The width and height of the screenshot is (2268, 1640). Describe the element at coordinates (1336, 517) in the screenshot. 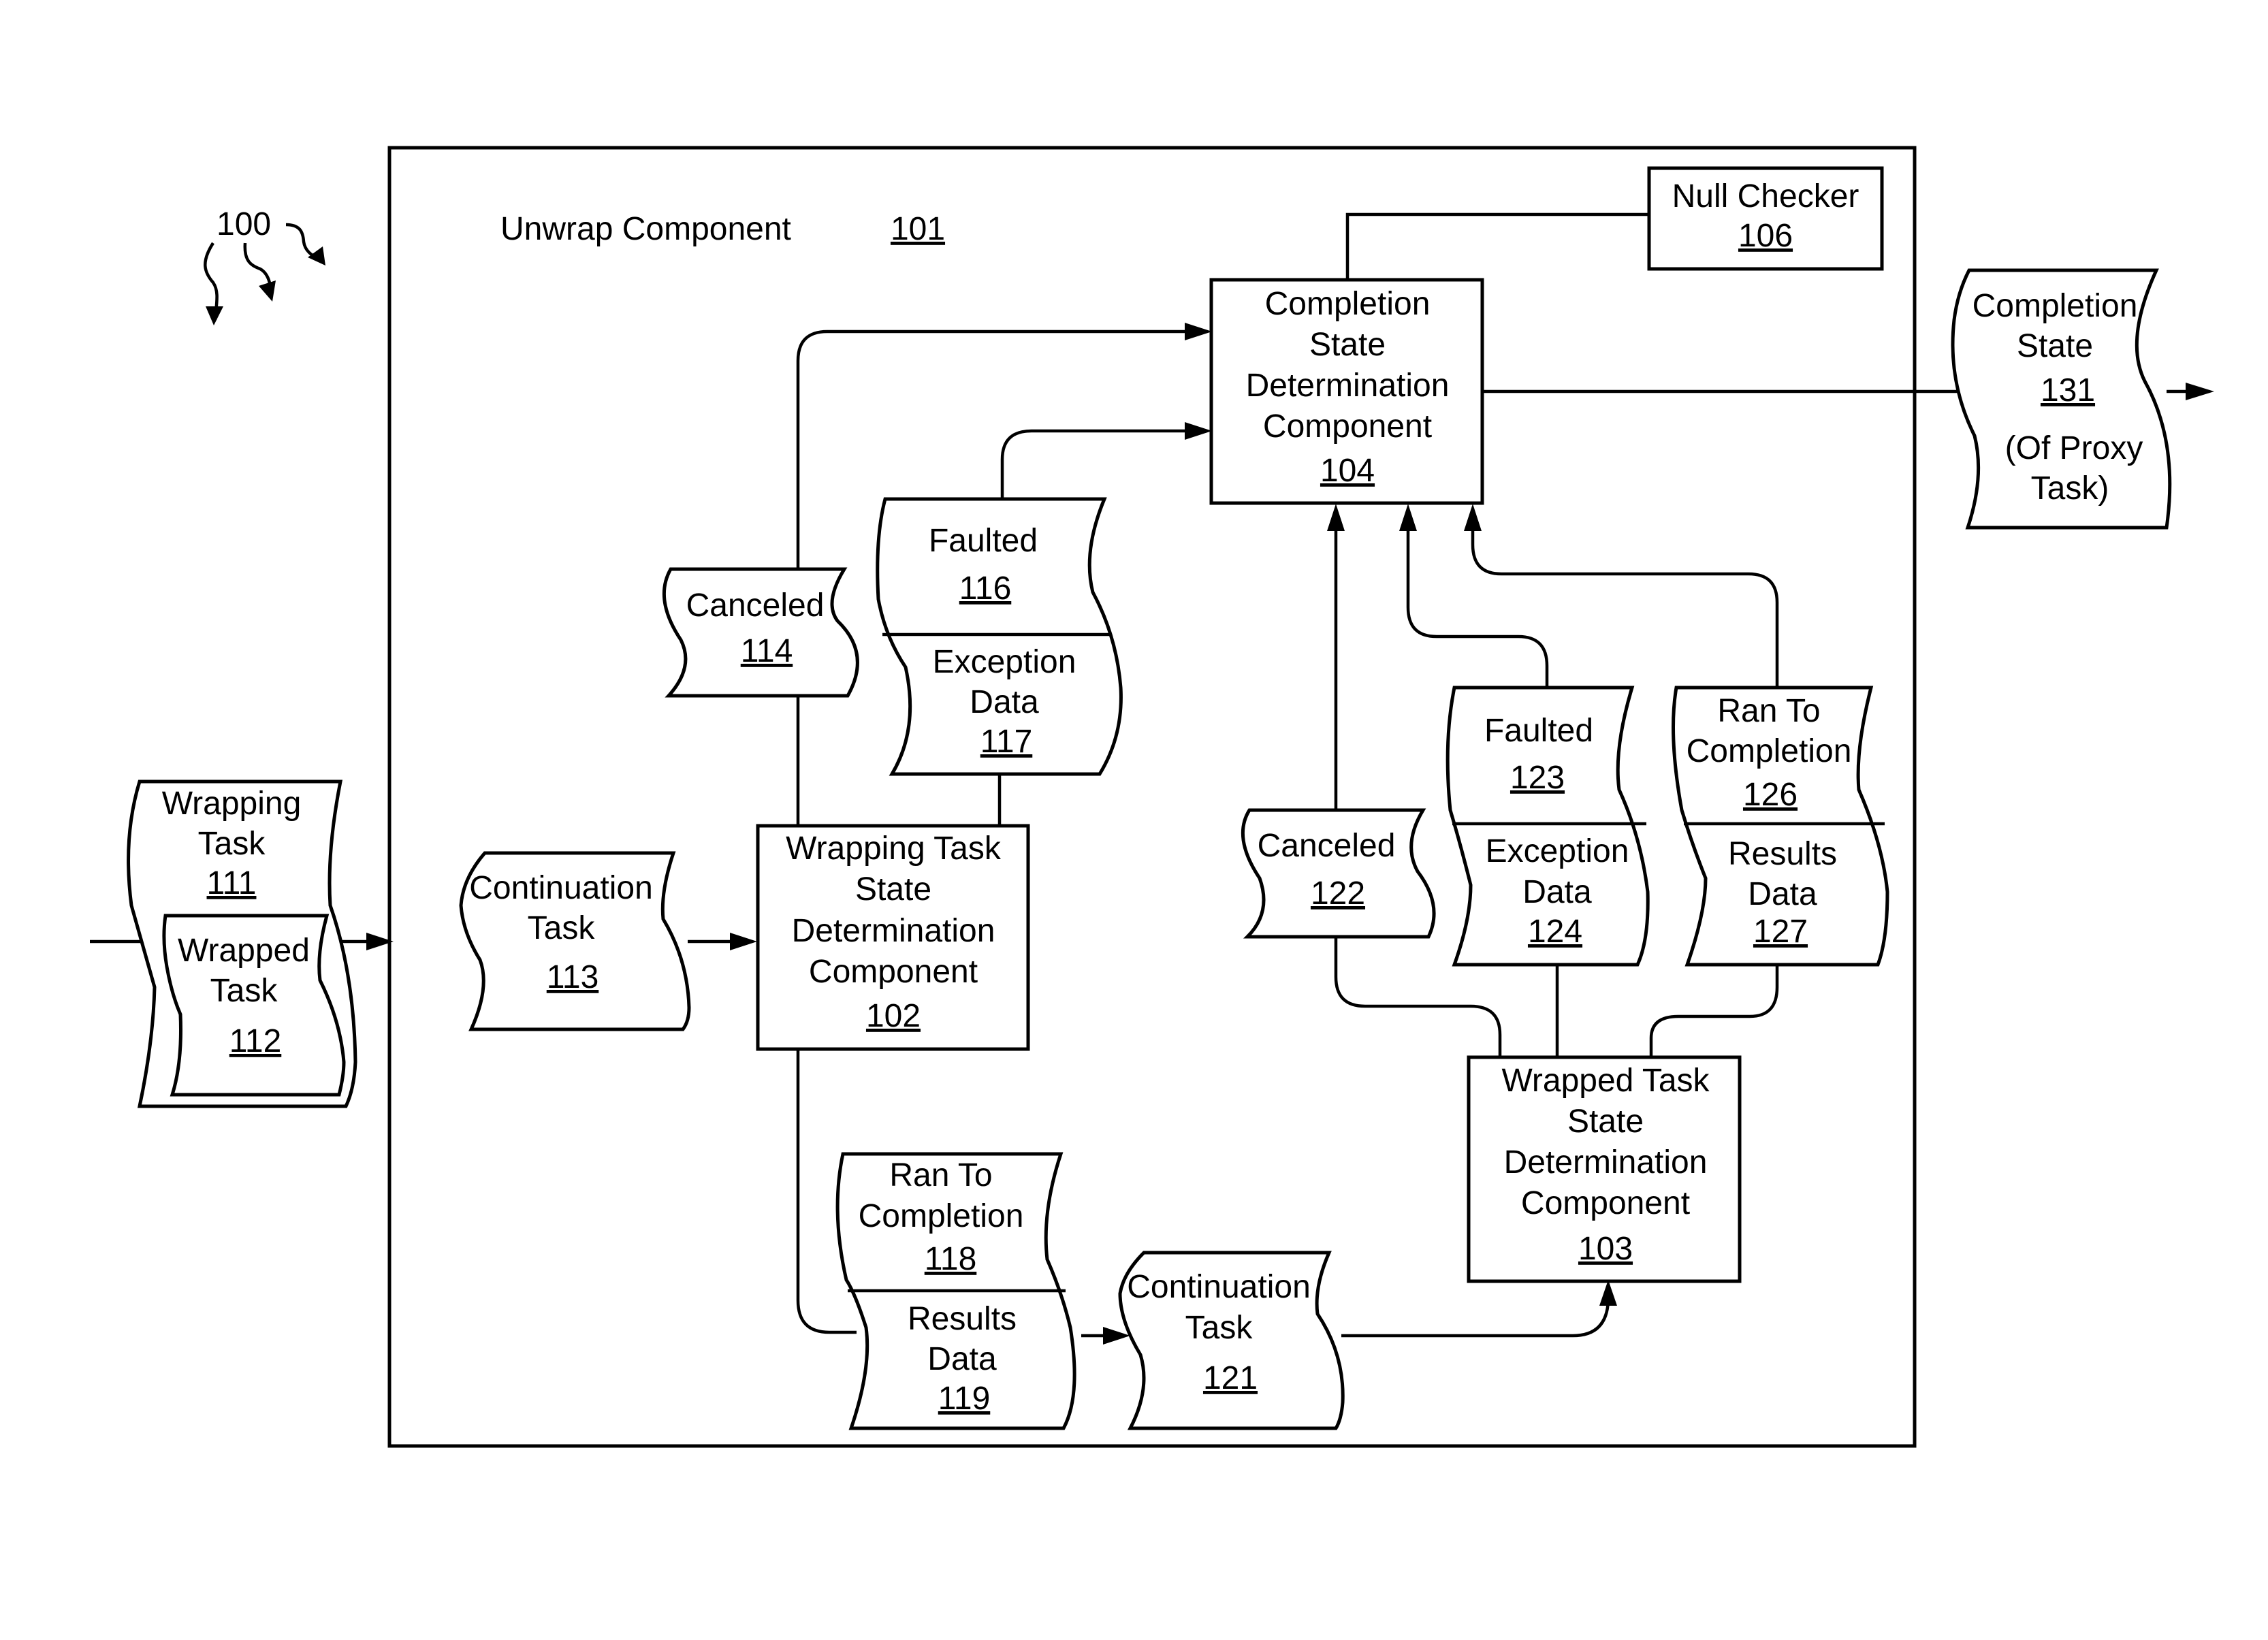

I see `canceled-122-arrowhead` at that location.